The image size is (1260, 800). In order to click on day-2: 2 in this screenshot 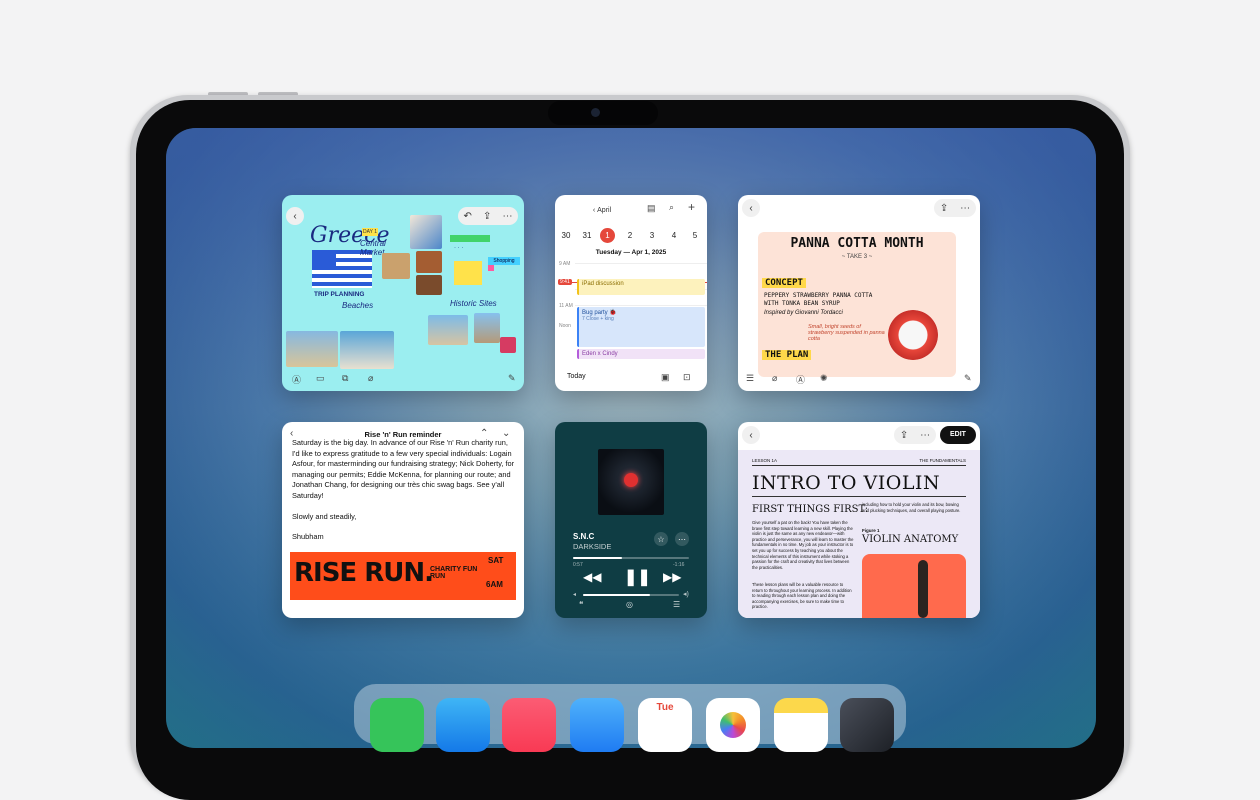, I will do `click(630, 235)`.